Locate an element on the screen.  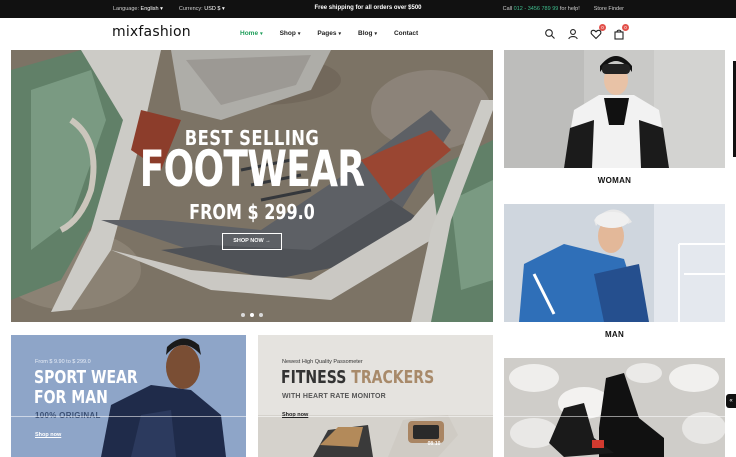
category-label: WOMAN is located at coordinates (614, 180).